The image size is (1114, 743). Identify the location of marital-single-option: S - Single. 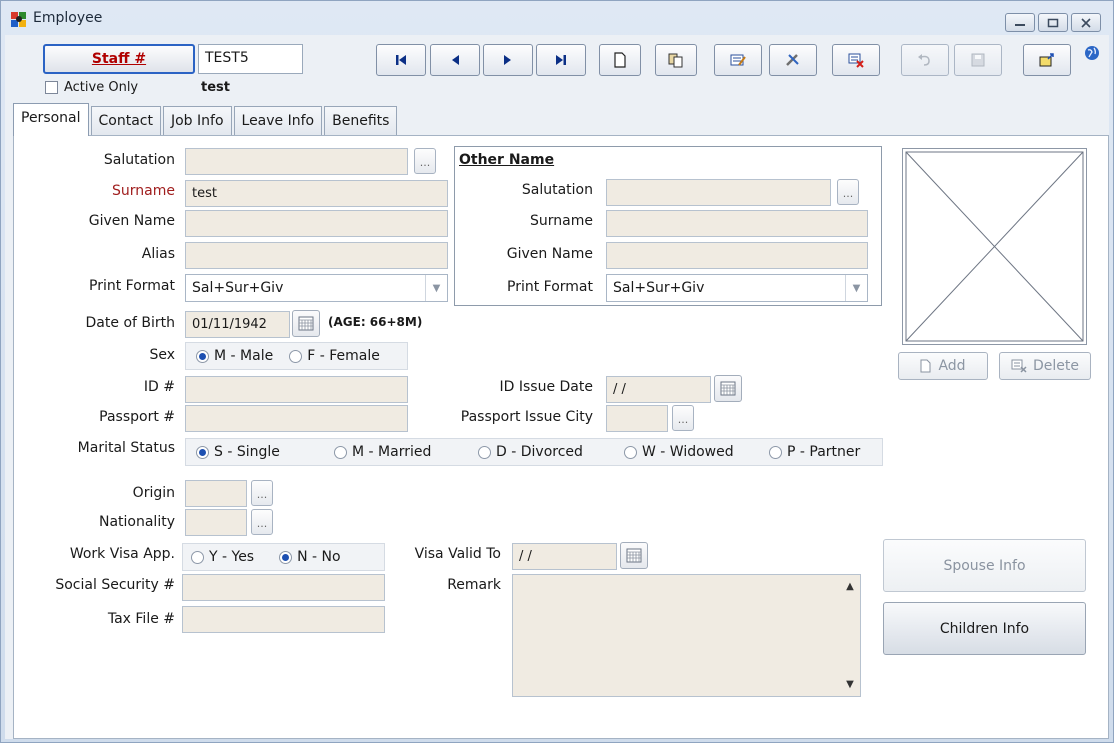
(265, 452).